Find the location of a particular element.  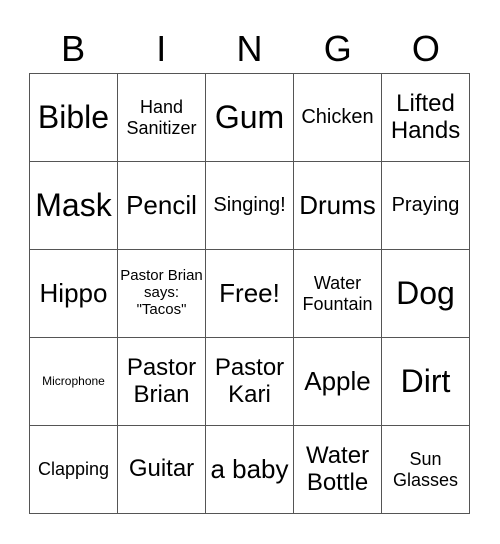

bingo-cell: Pastor Kari is located at coordinates (250, 382).